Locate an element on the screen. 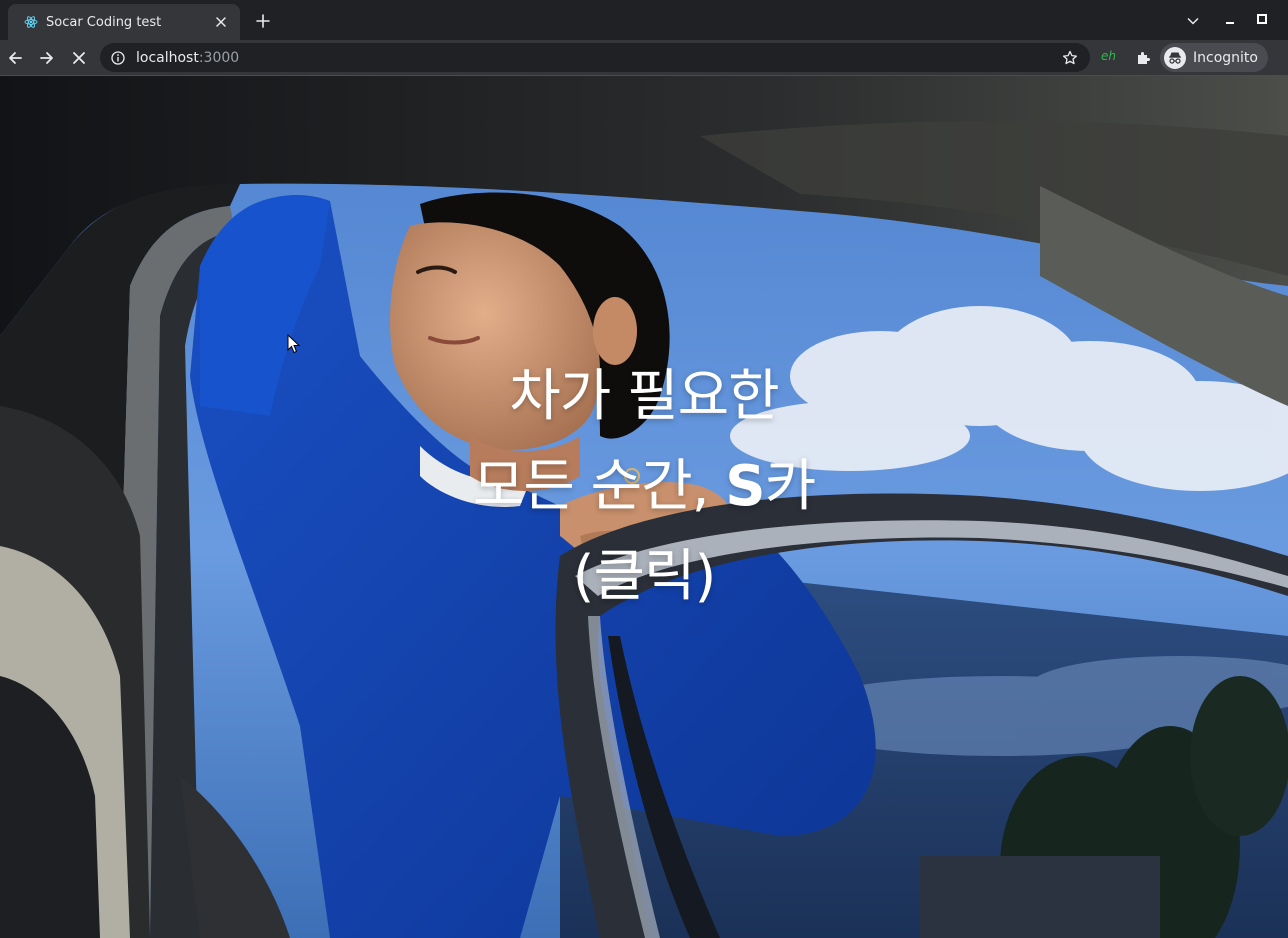  minimize-icon is located at coordinates (1230, 19).